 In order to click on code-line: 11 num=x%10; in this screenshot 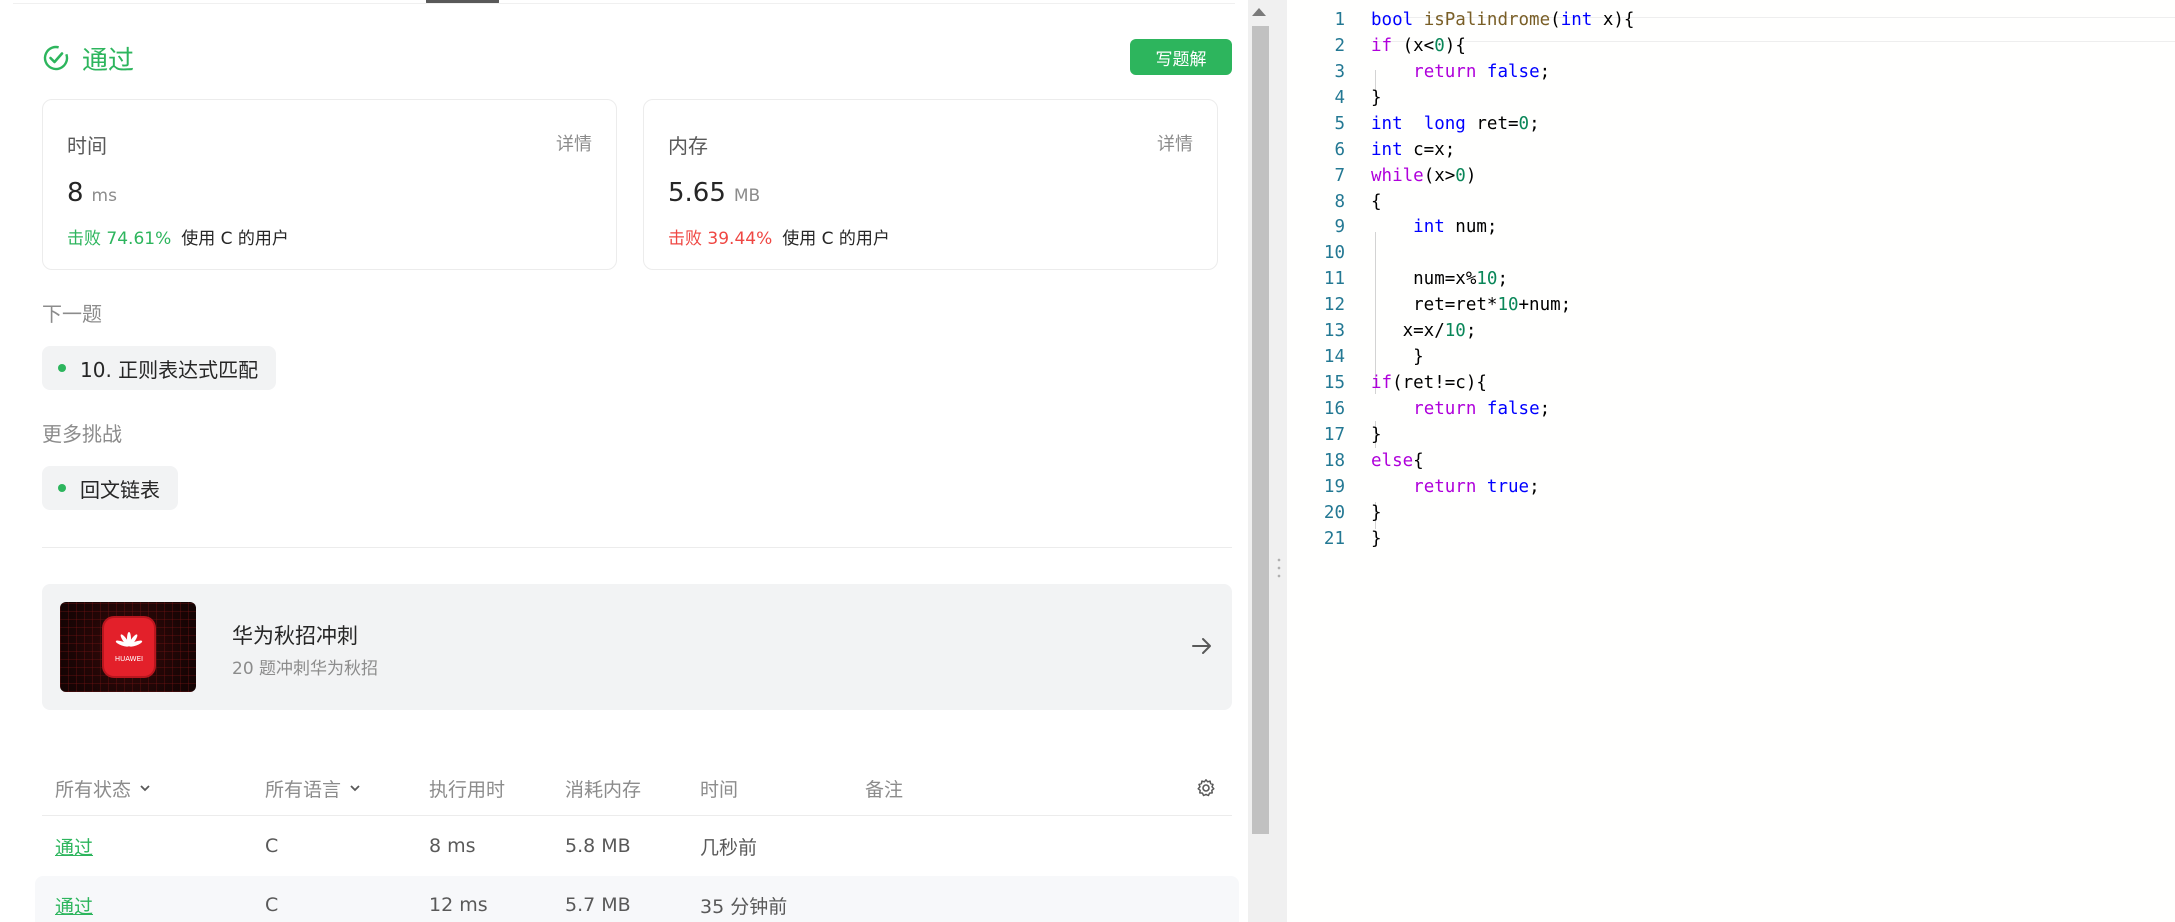, I will do `click(1731, 279)`.